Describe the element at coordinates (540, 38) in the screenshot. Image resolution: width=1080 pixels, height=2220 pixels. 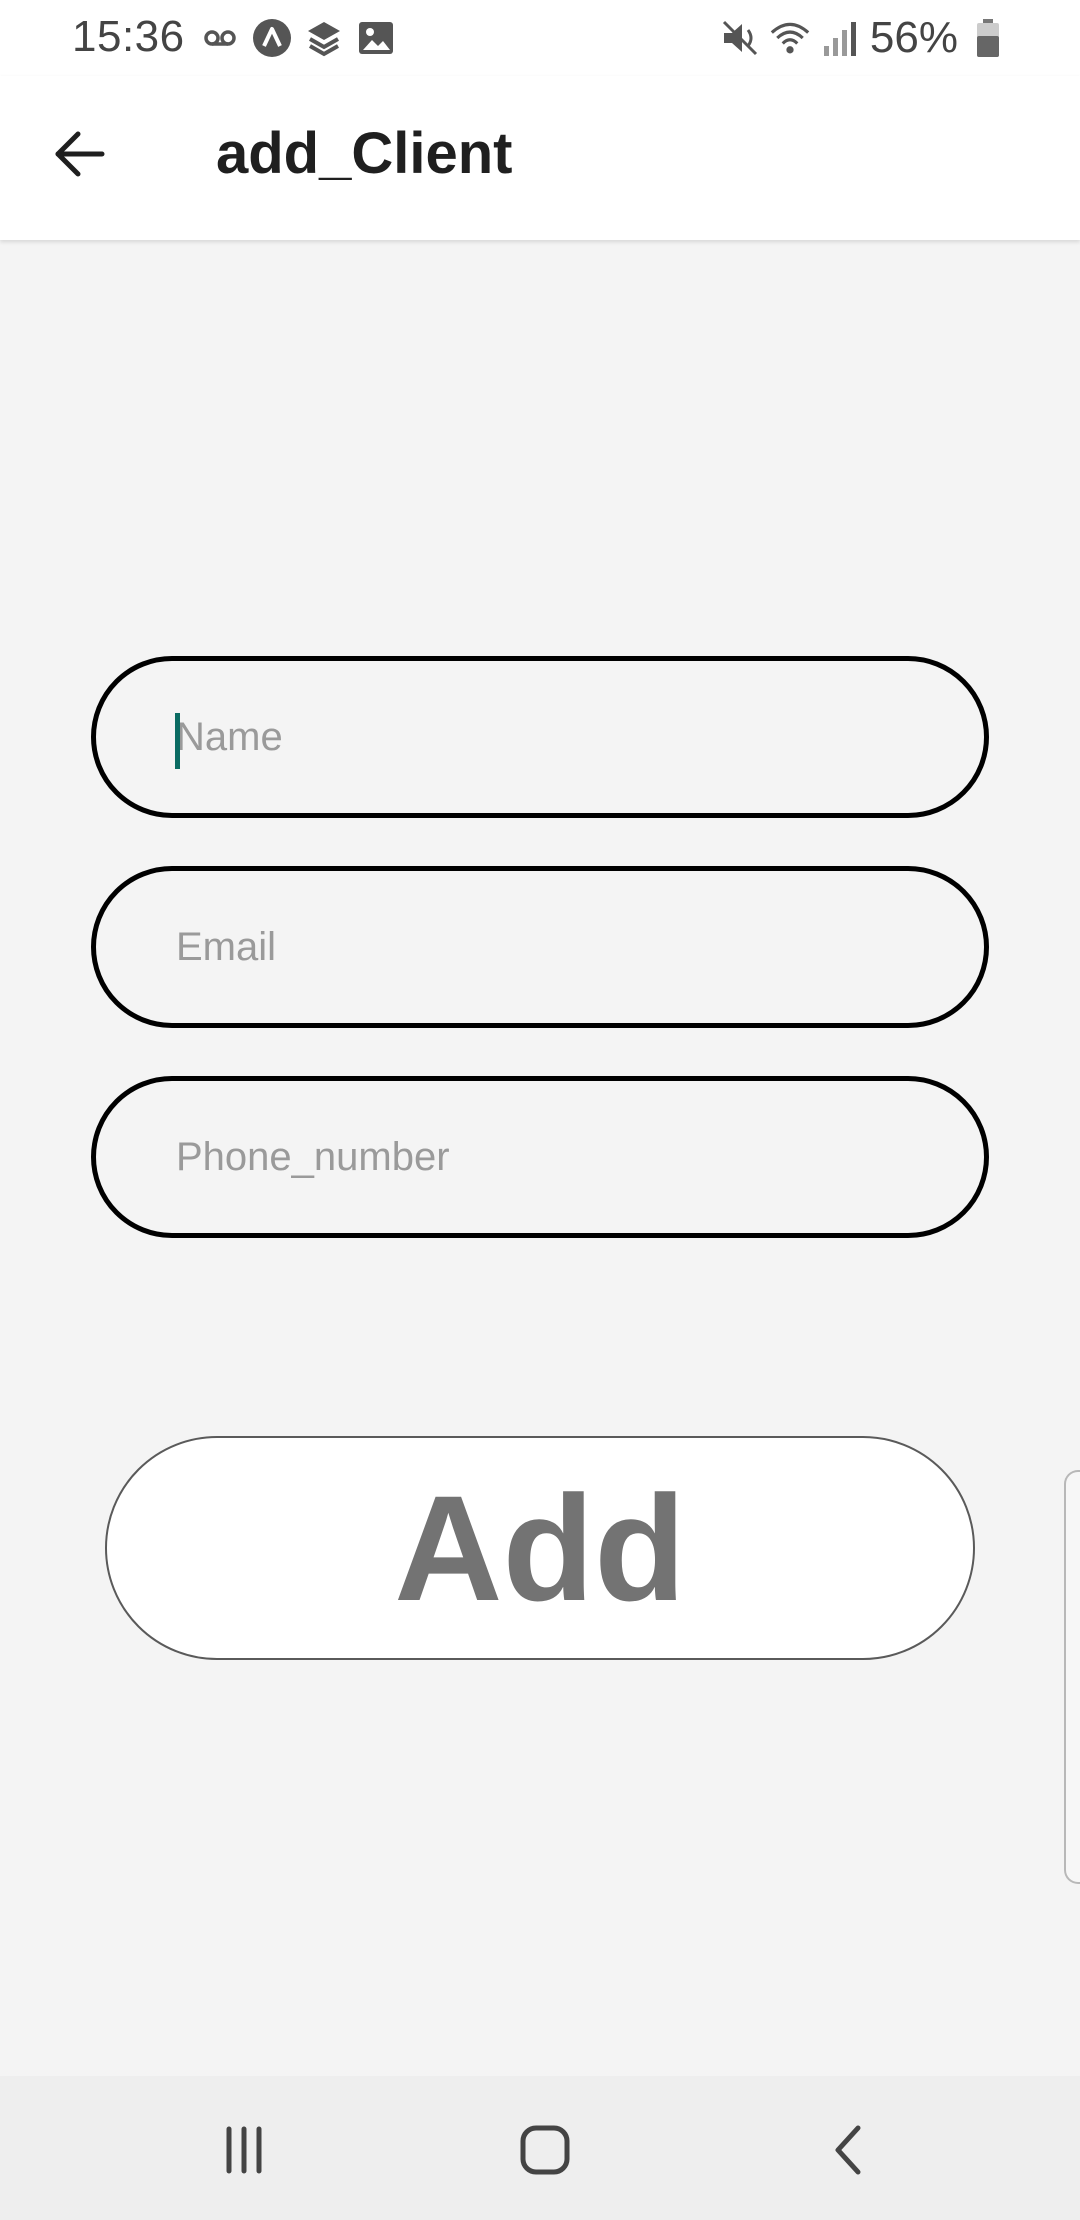
I see `status-bar: 15:36 56%` at that location.